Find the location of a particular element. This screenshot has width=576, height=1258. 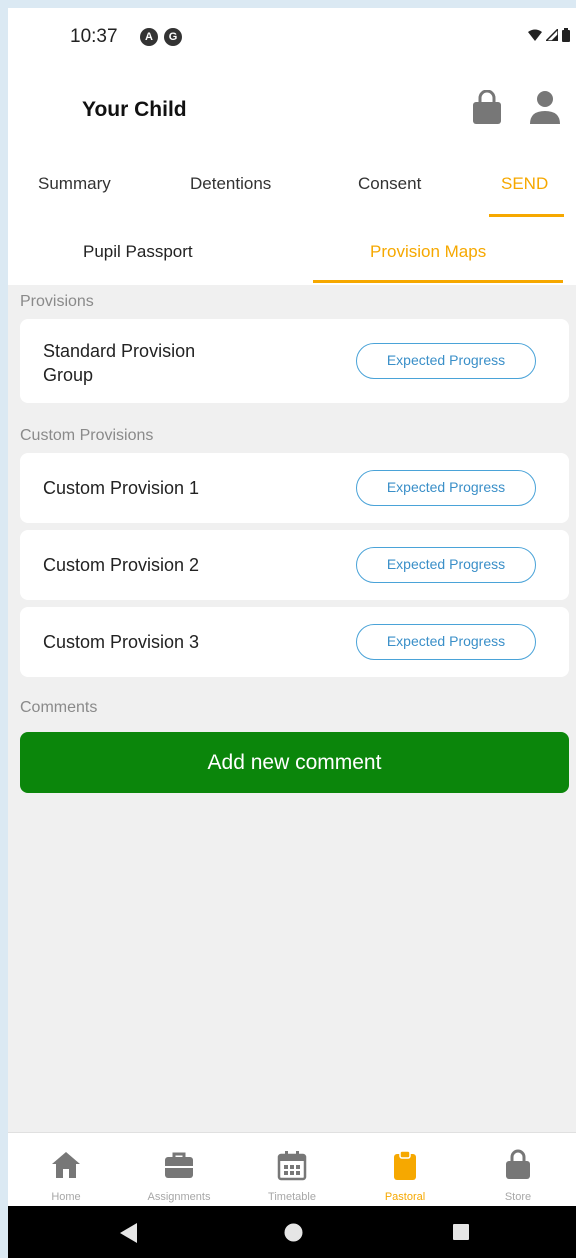

subtab-pupil-passport: Pupil Passport is located at coordinates (138, 252).